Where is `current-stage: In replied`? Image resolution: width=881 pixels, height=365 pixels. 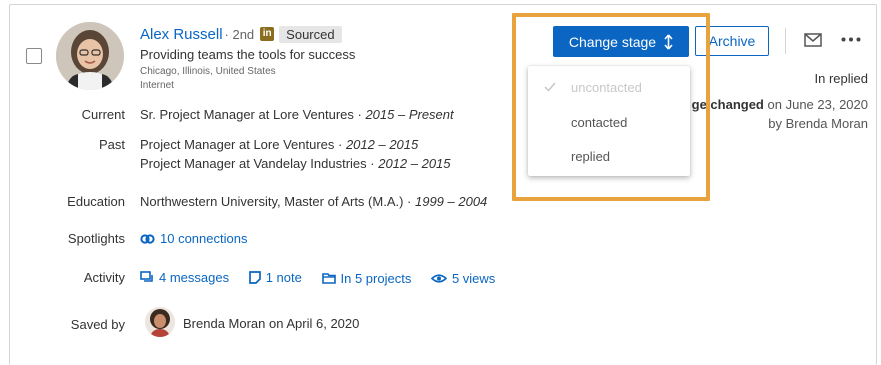 current-stage: In replied is located at coordinates (841, 78).